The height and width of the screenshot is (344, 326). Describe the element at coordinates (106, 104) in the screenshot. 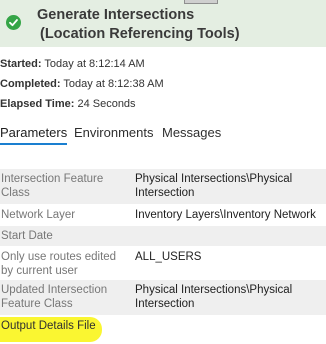

I see `elapsed-value: 24 Seconds` at that location.